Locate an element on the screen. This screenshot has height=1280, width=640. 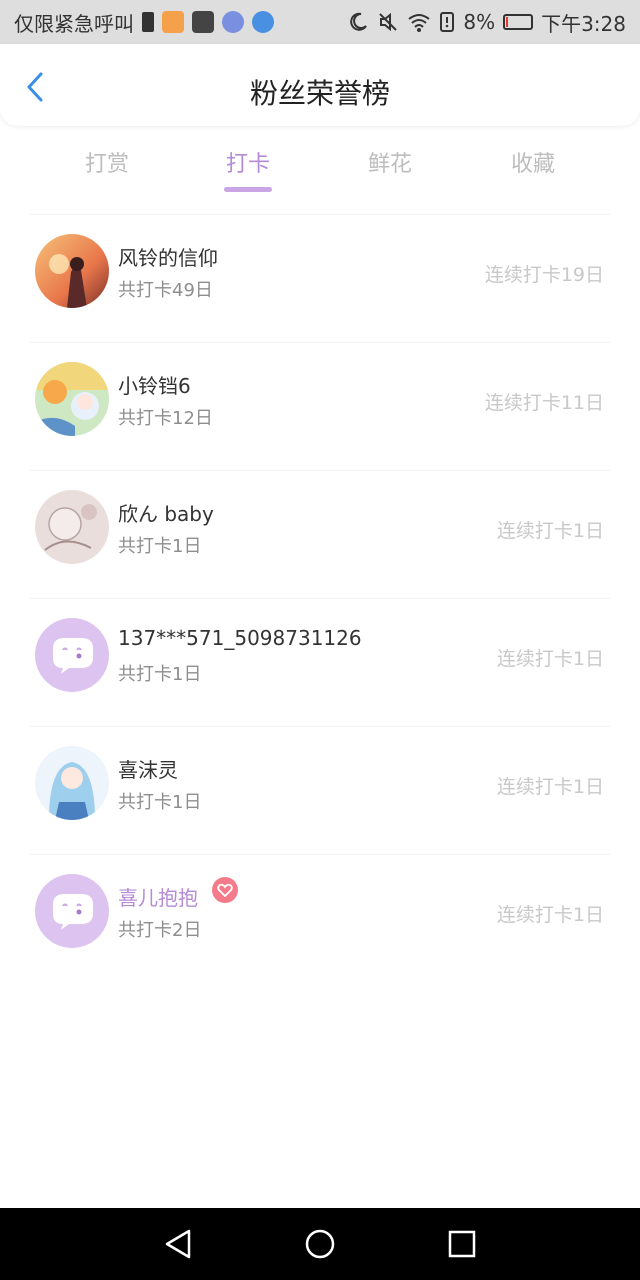
browser-app-icon is located at coordinates (263, 22).